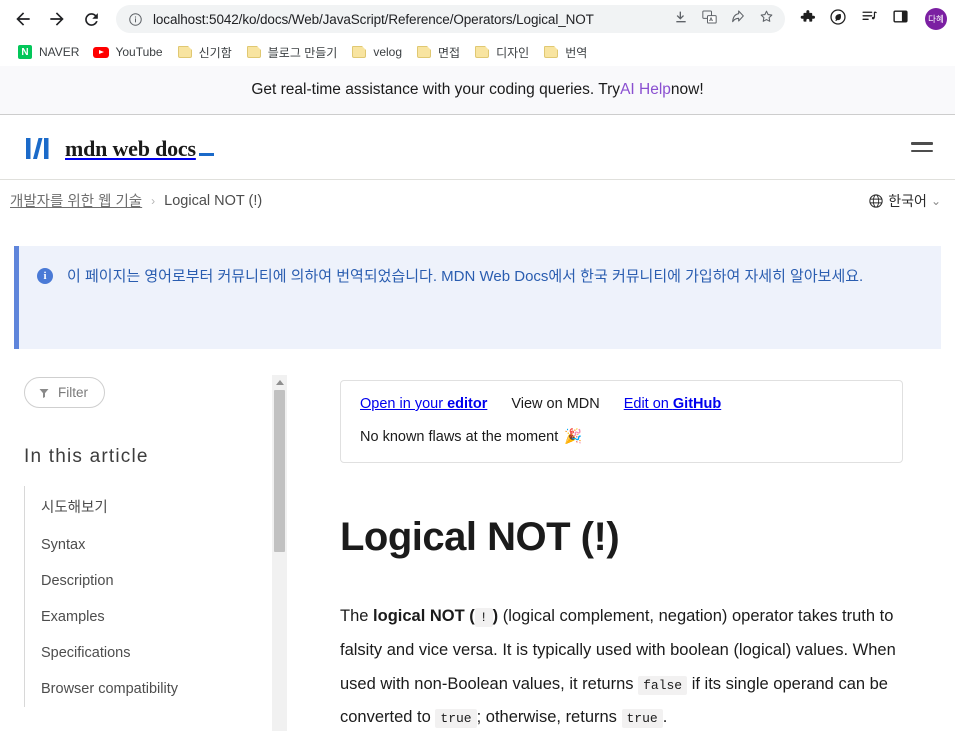  I want to click on bookmark-item: 블로그 만들기, so click(292, 52).